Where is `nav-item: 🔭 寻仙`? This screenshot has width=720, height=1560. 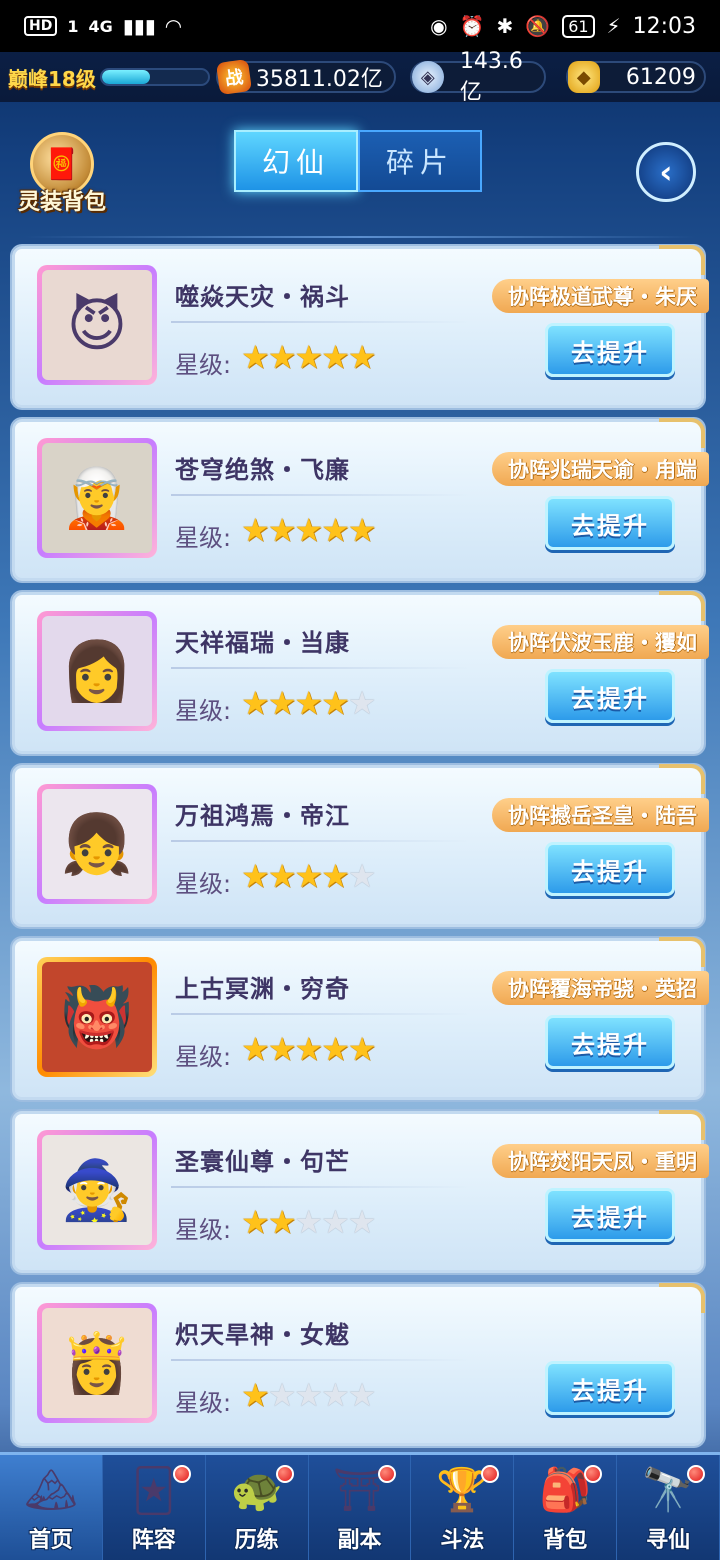 nav-item: 🔭 寻仙 is located at coordinates (668, 1507).